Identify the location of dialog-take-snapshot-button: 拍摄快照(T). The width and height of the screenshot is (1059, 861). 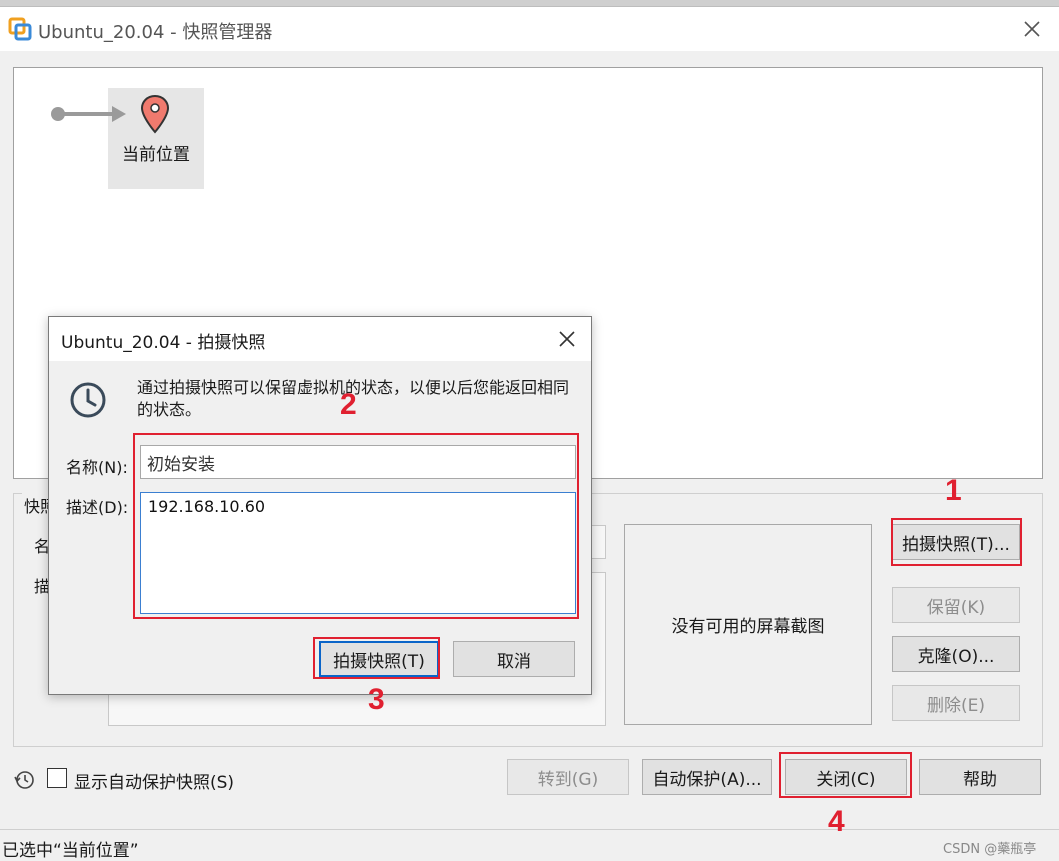
(379, 659).